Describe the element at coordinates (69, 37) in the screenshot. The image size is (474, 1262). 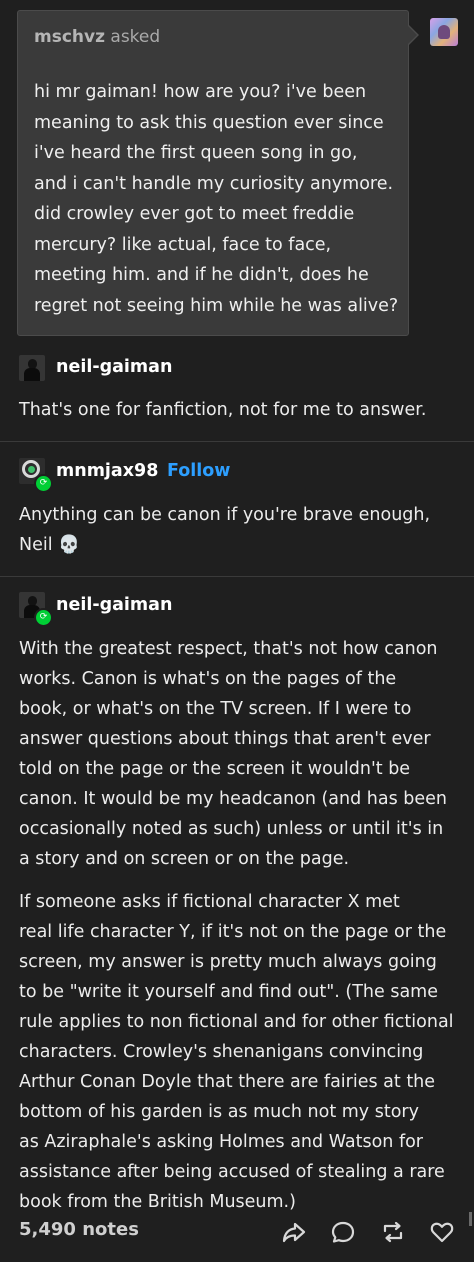
I see `asker-username: mschvz` at that location.